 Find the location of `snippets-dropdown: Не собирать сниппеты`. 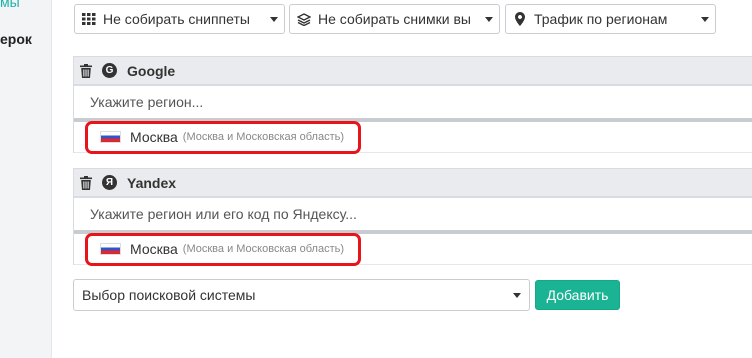

snippets-dropdown: Не собирать сниппеты is located at coordinates (179, 19).